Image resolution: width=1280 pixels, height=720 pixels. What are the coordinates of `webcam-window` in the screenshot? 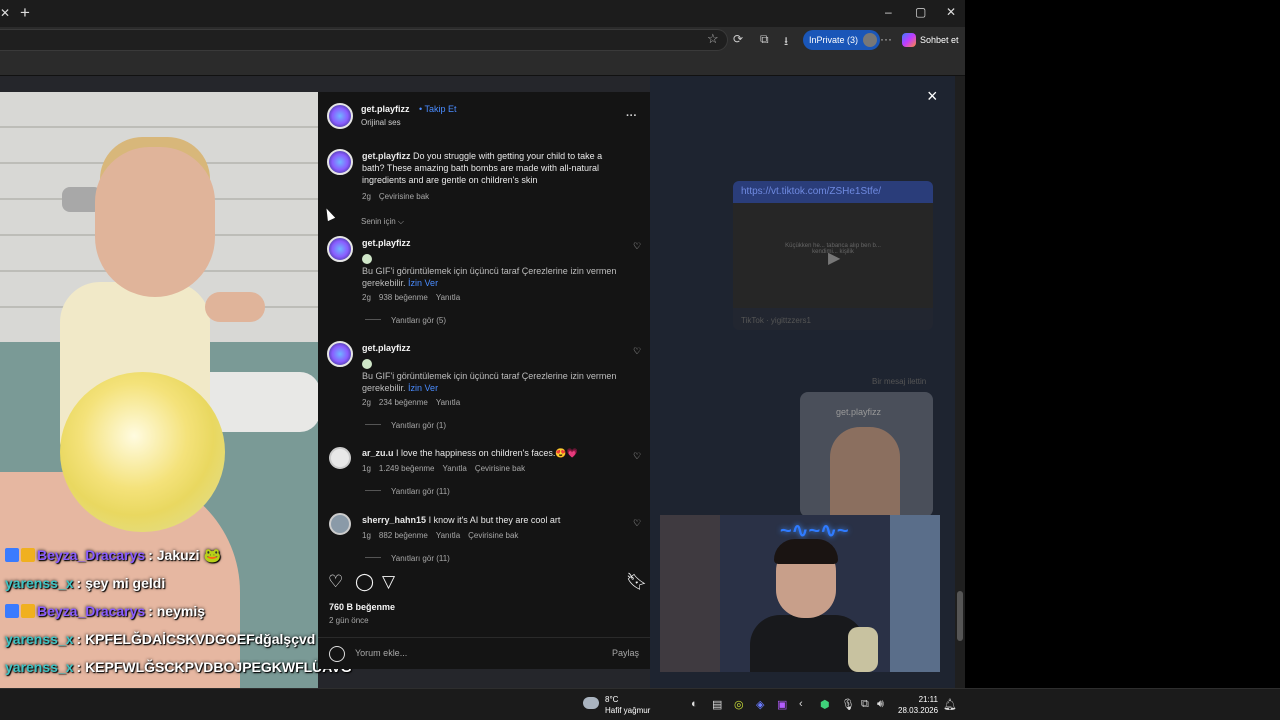 It's located at (915, 593).